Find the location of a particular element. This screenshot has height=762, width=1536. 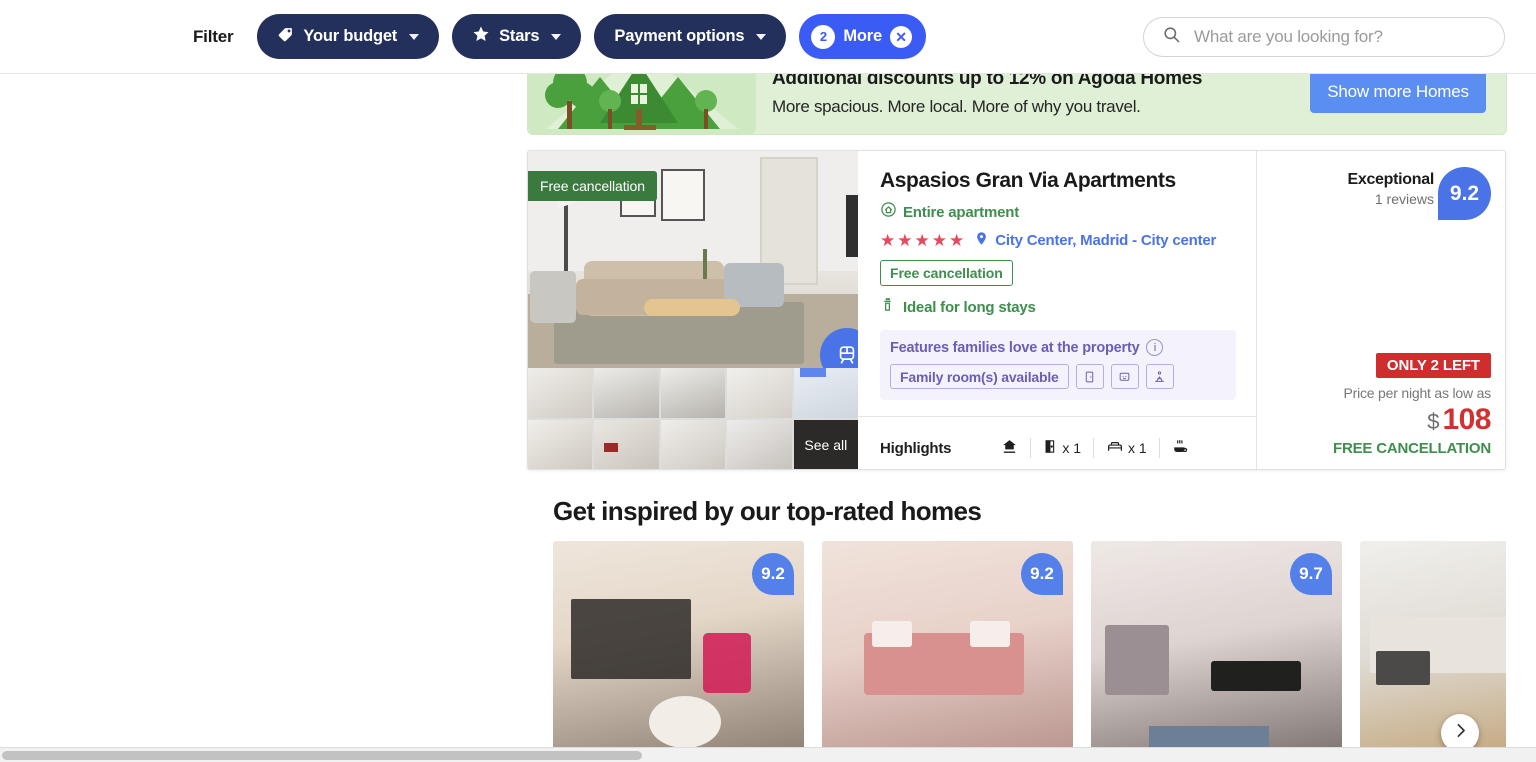

map-pin-icon is located at coordinates (981, 240).